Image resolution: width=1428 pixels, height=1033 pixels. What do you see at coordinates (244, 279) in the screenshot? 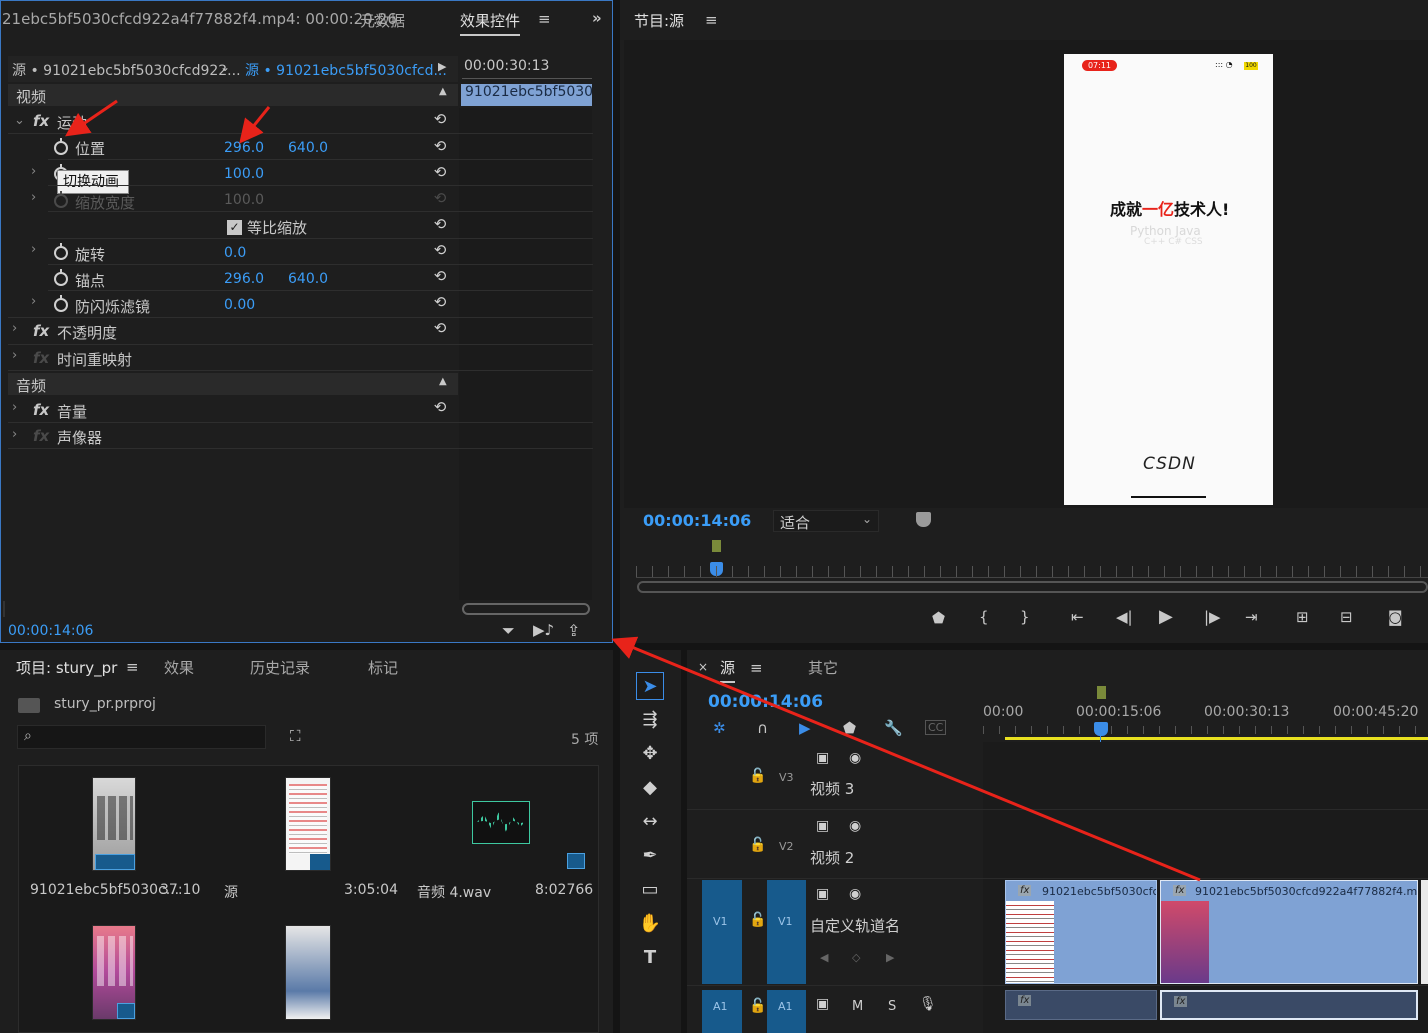
I see `anchor-x-value: 296.0` at bounding box center [244, 279].